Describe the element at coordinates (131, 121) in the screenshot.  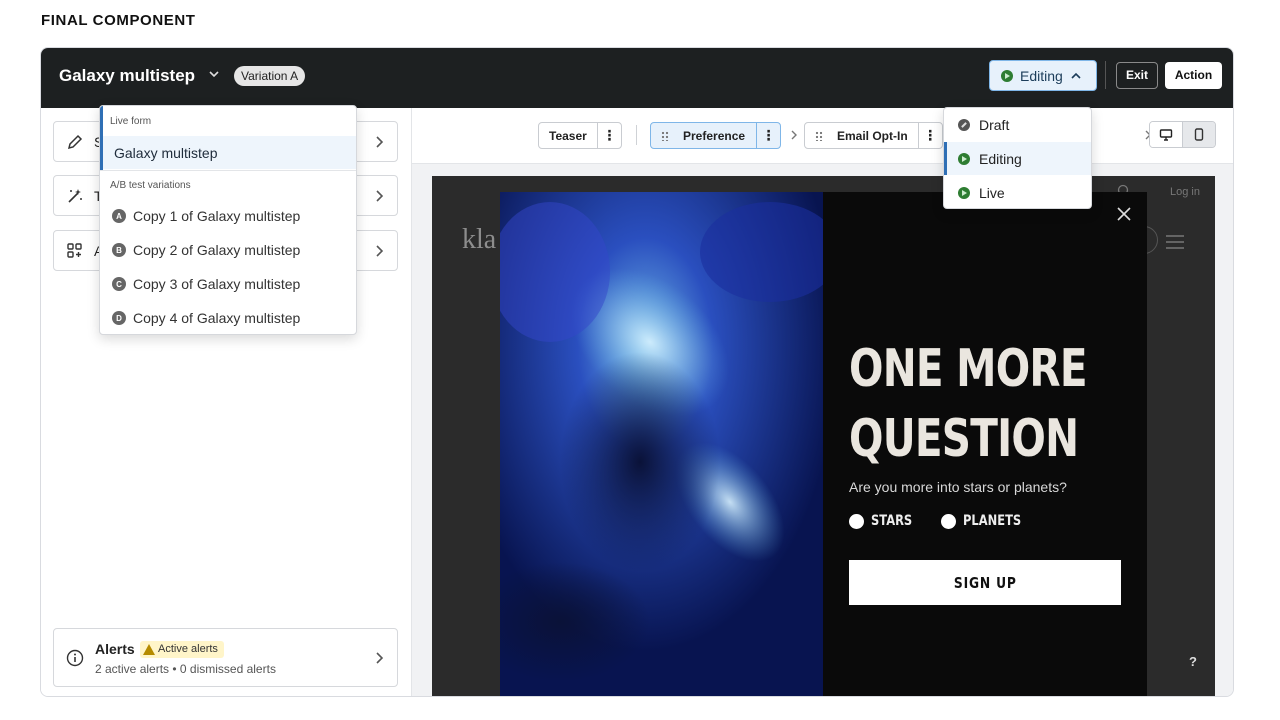
I see `live-form-heading: Live form` at that location.